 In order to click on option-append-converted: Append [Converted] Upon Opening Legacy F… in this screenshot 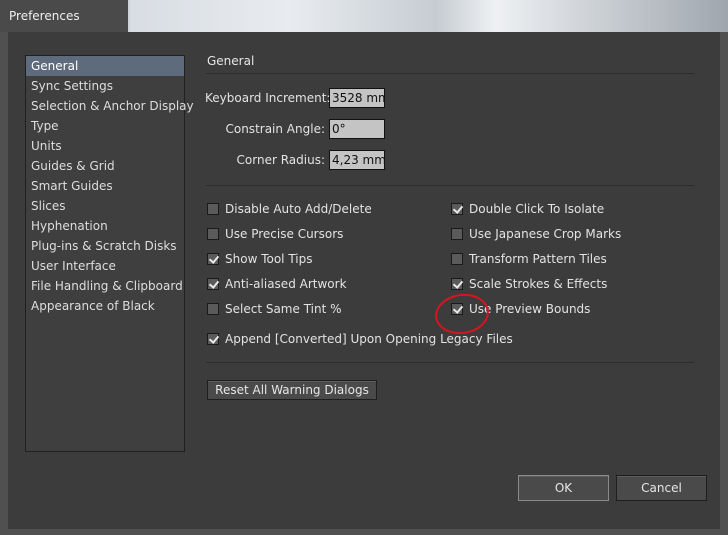, I will do `click(360, 339)`.